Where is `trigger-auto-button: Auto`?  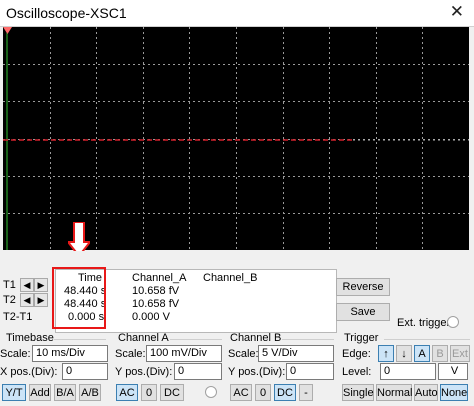 trigger-auto-button: Auto is located at coordinates (426, 392).